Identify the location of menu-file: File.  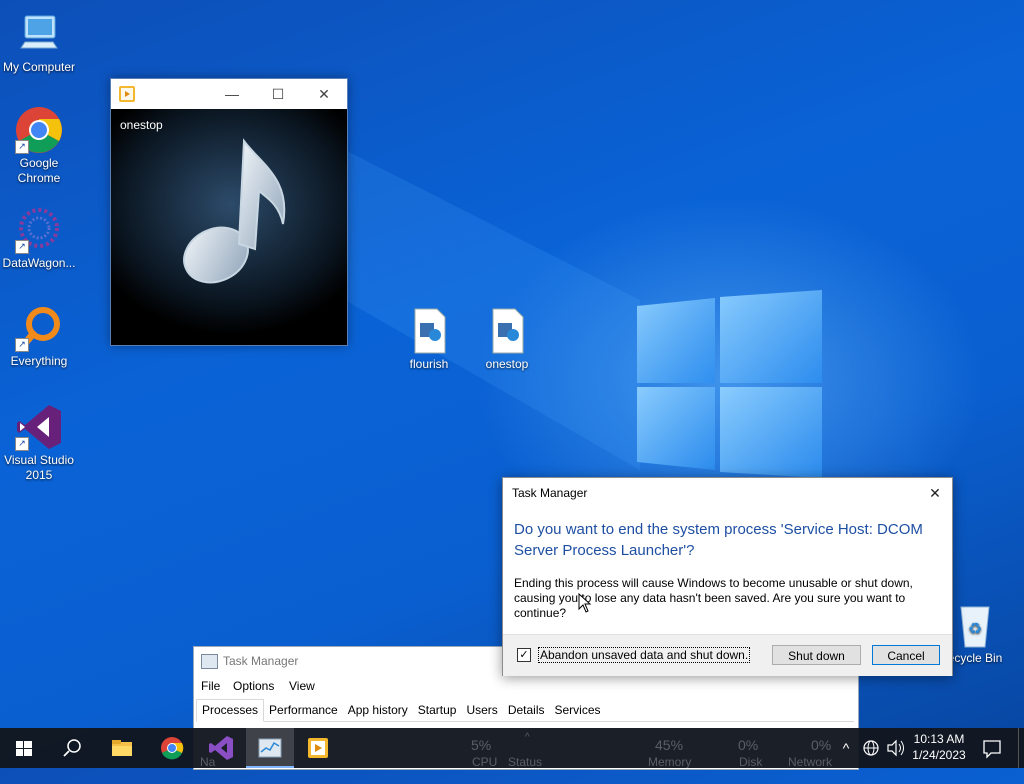
(210, 686).